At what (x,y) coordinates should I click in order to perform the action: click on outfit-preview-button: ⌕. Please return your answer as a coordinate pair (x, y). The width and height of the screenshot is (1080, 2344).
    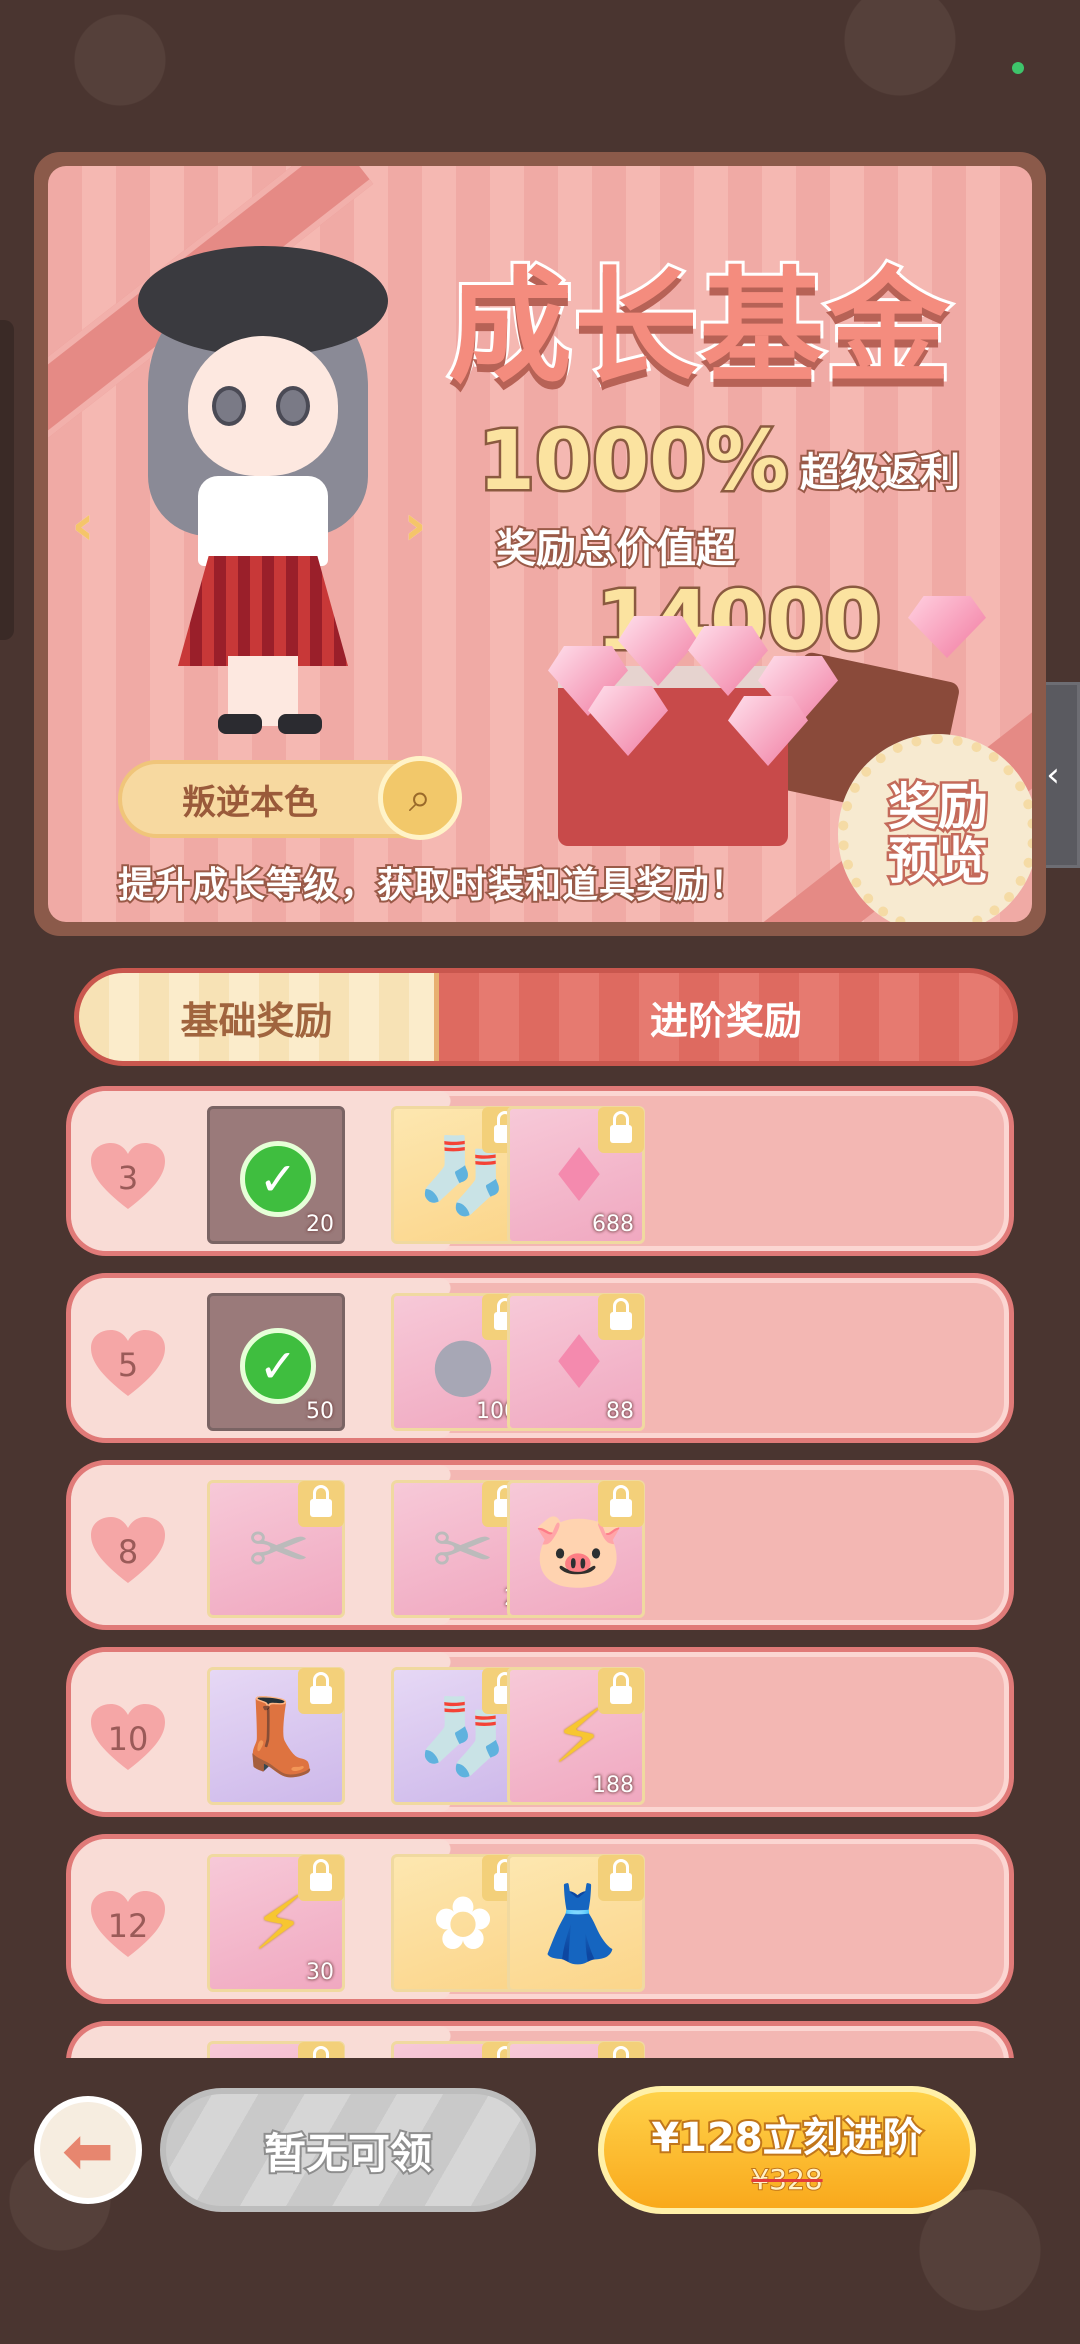
    Looking at the image, I should click on (420, 798).